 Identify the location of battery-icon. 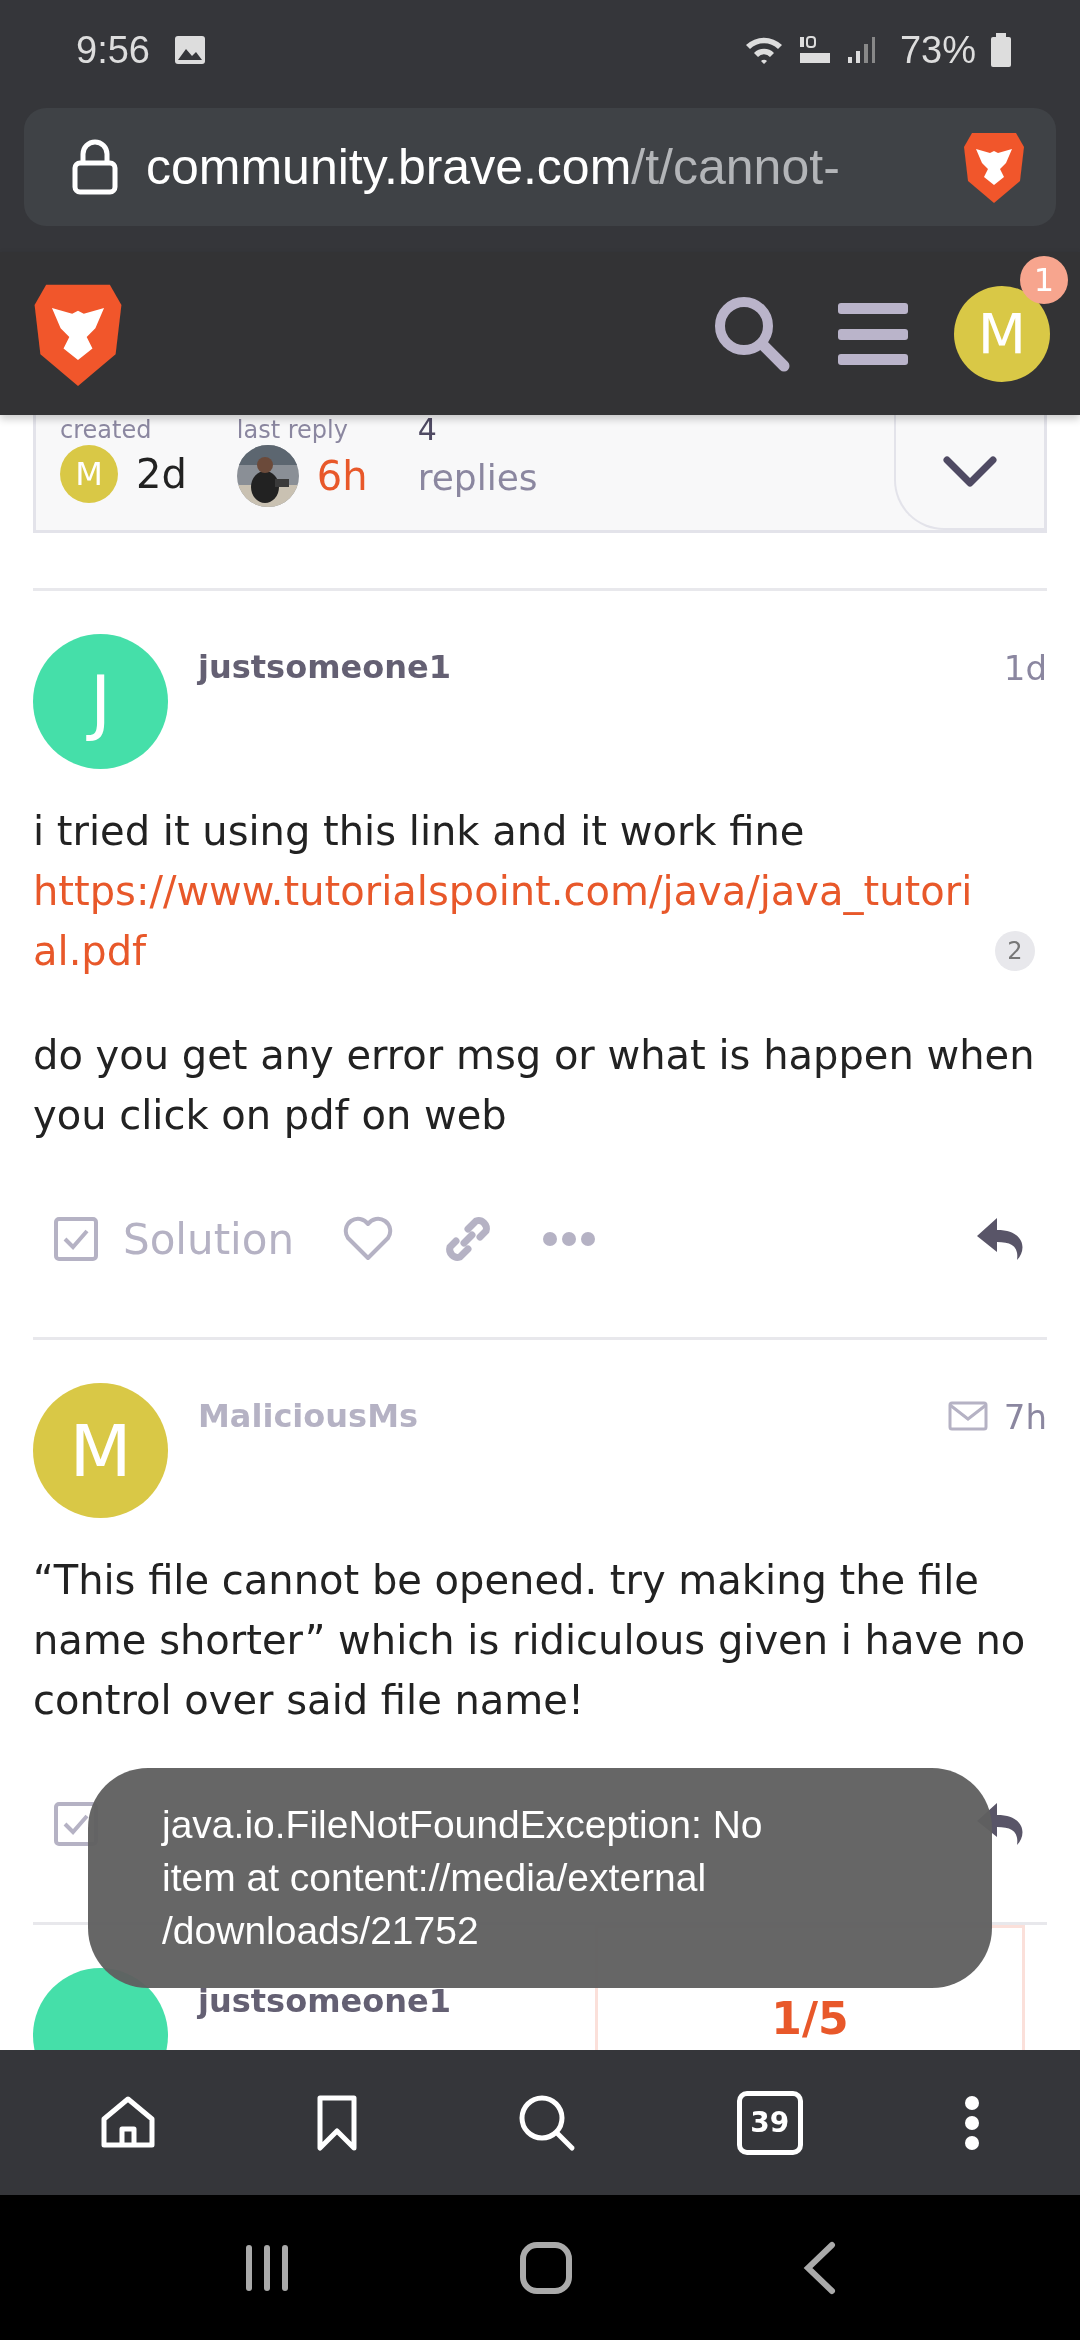
(1001, 50).